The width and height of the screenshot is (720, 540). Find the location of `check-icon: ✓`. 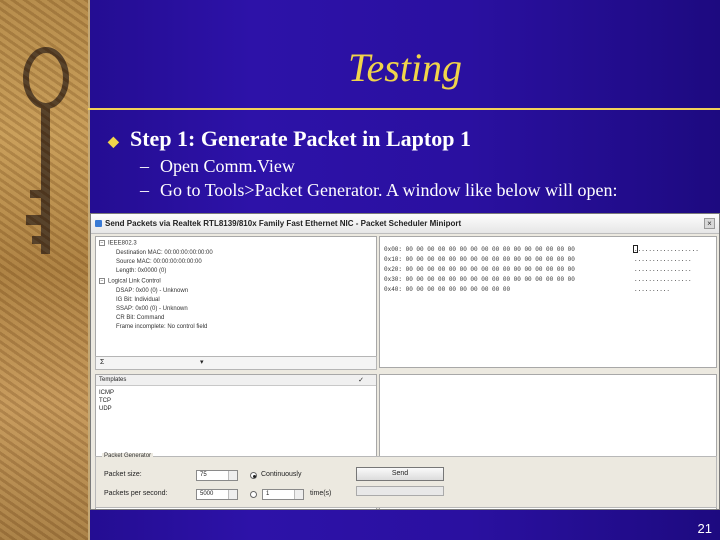

check-icon: ✓ is located at coordinates (361, 380).